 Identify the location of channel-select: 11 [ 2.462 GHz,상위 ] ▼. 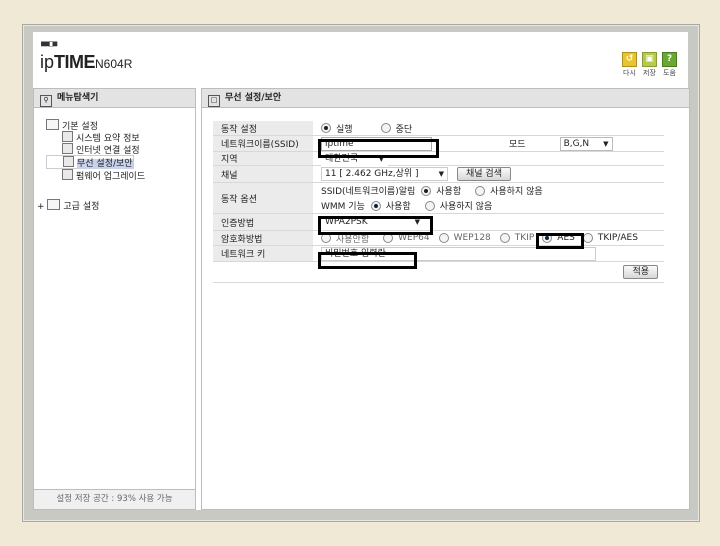
(384, 174).